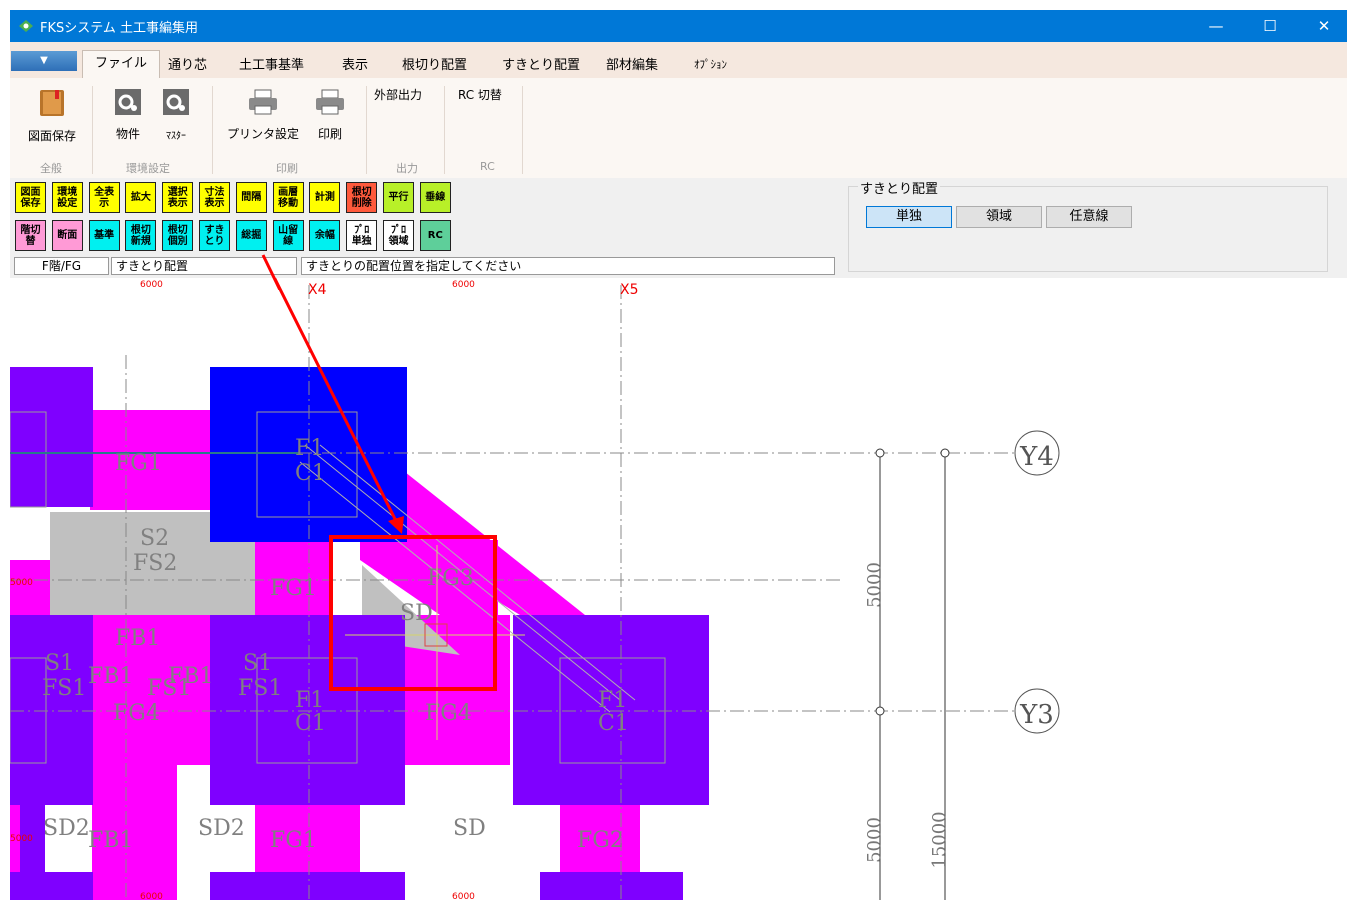 This screenshot has width=1347, height=900. What do you see at coordinates (30, 235) in the screenshot?
I see `tool-button: 階切 替` at bounding box center [30, 235].